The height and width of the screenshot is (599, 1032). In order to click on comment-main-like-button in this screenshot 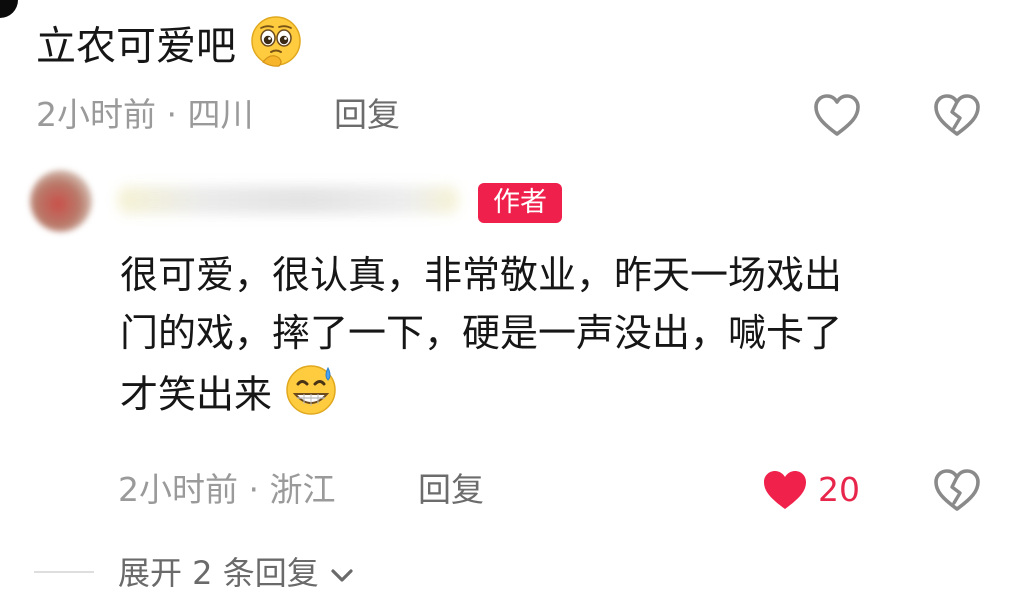, I will do `click(837, 115)`.